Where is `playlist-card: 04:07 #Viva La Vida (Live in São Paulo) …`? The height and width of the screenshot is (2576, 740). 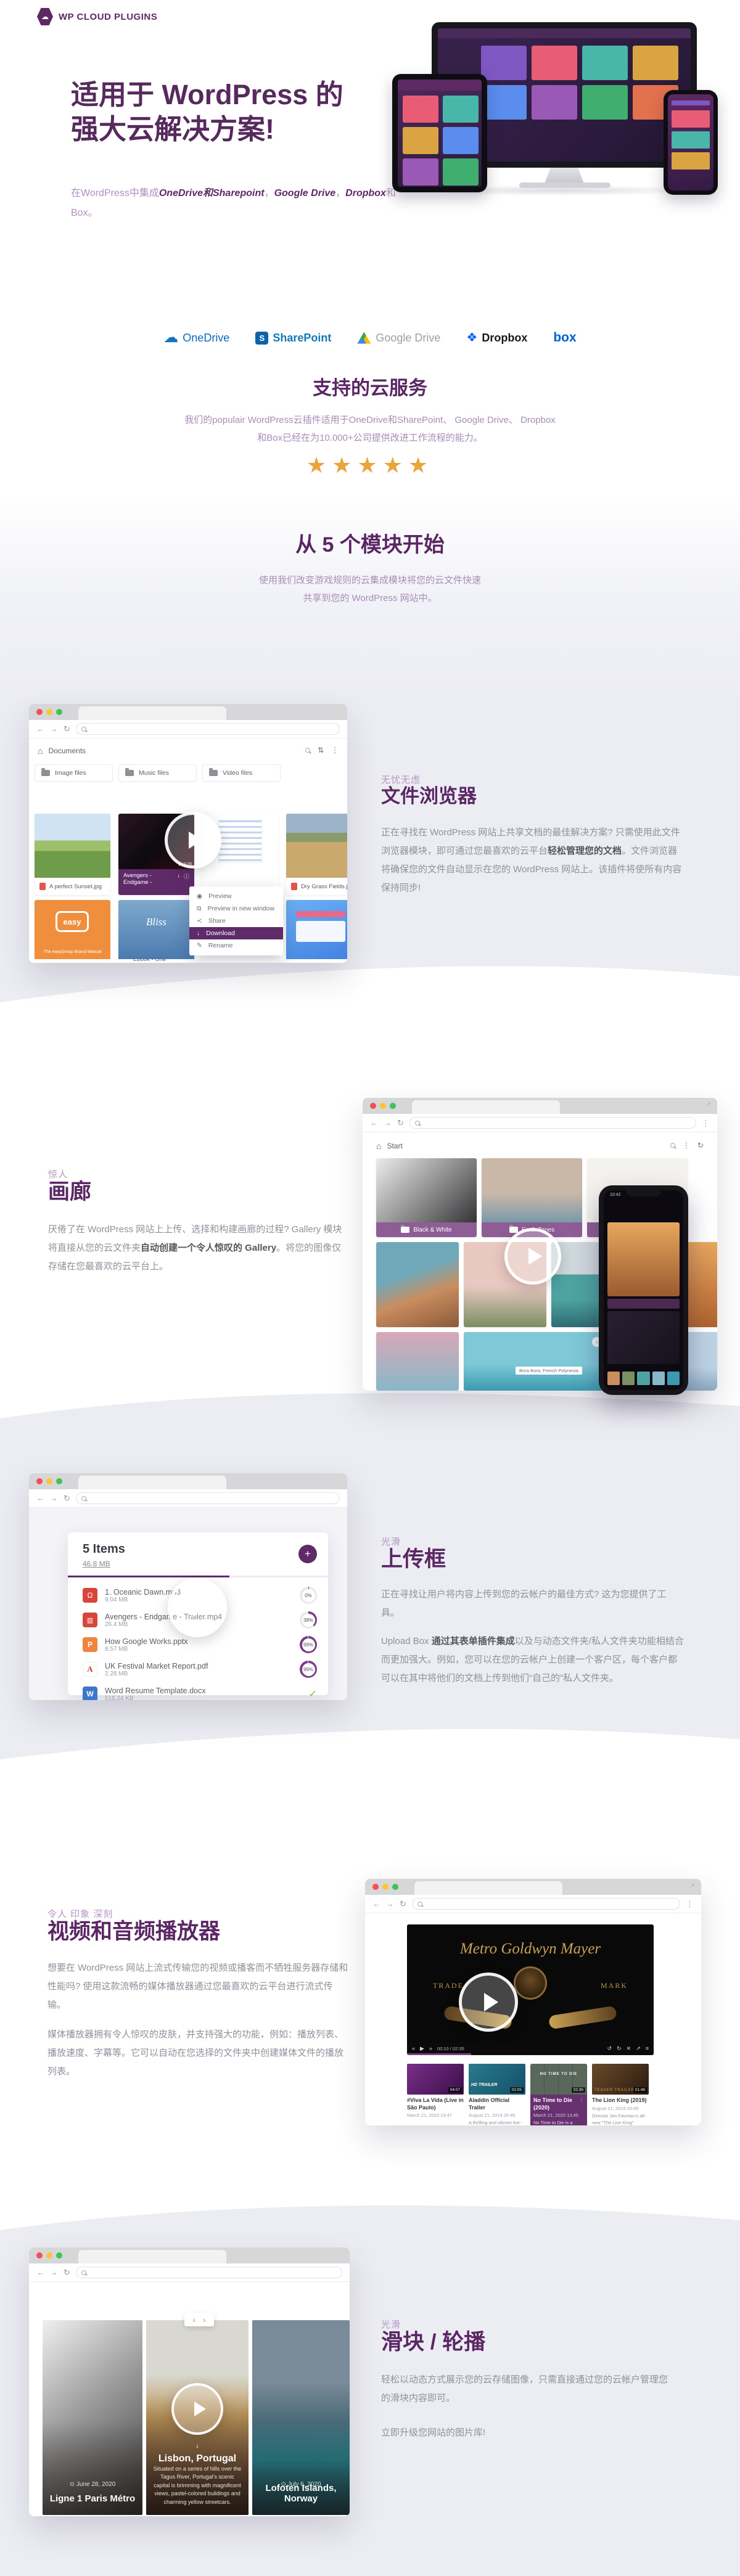
playlist-card: 04:07 #Viva La Vida (Live in São Paulo) … is located at coordinates (436, 2091).